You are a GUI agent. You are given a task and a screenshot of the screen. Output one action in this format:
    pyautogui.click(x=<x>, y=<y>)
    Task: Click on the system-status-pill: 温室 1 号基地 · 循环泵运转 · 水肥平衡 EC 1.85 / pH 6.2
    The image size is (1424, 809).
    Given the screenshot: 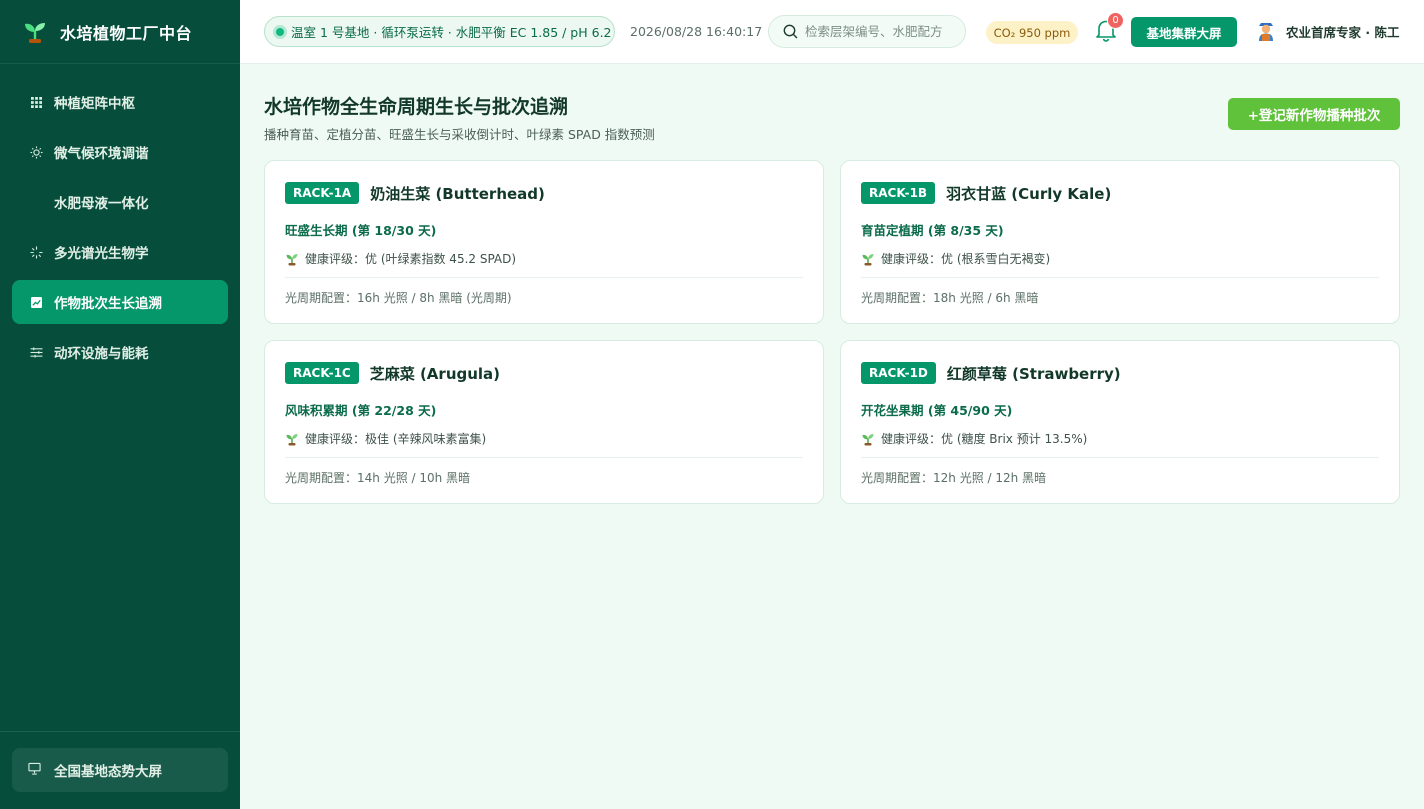 What is the action you would take?
    pyautogui.click(x=439, y=31)
    